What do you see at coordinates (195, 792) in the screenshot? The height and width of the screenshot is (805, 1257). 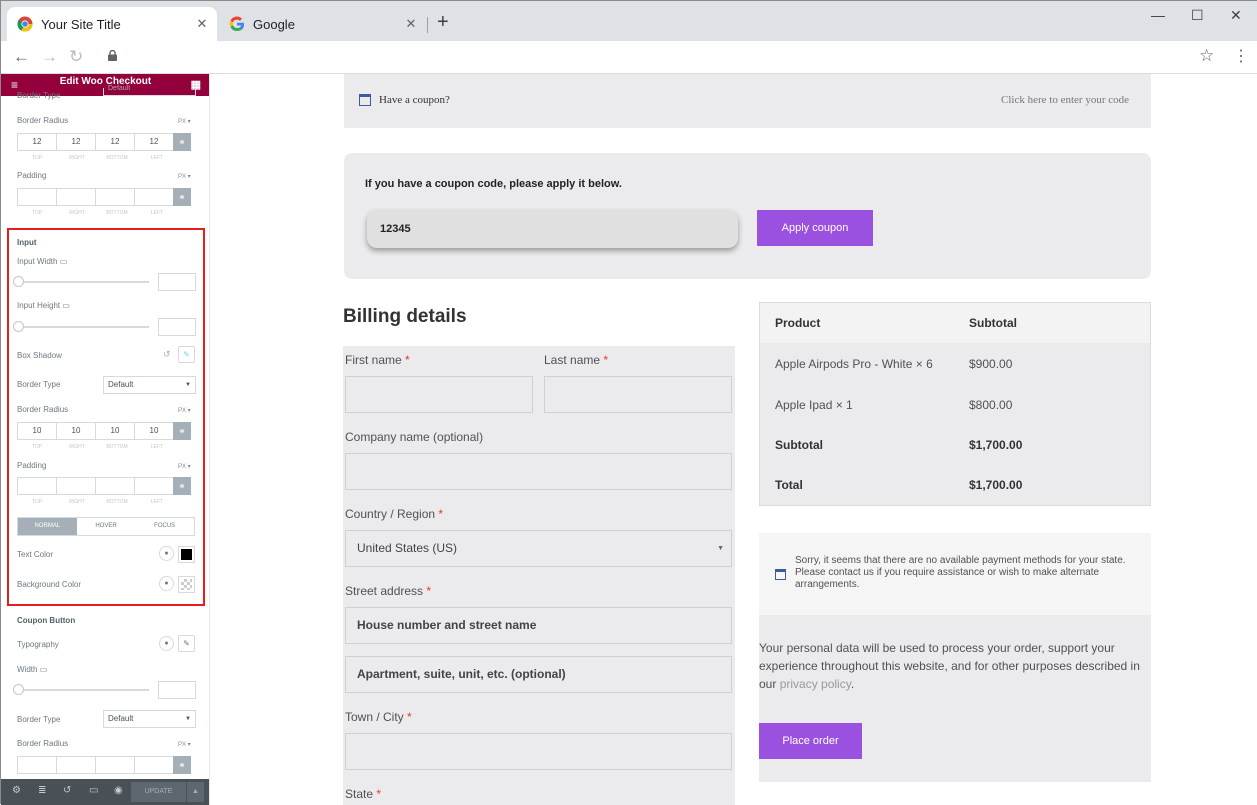 I see `chevron-up-icon: ▲` at bounding box center [195, 792].